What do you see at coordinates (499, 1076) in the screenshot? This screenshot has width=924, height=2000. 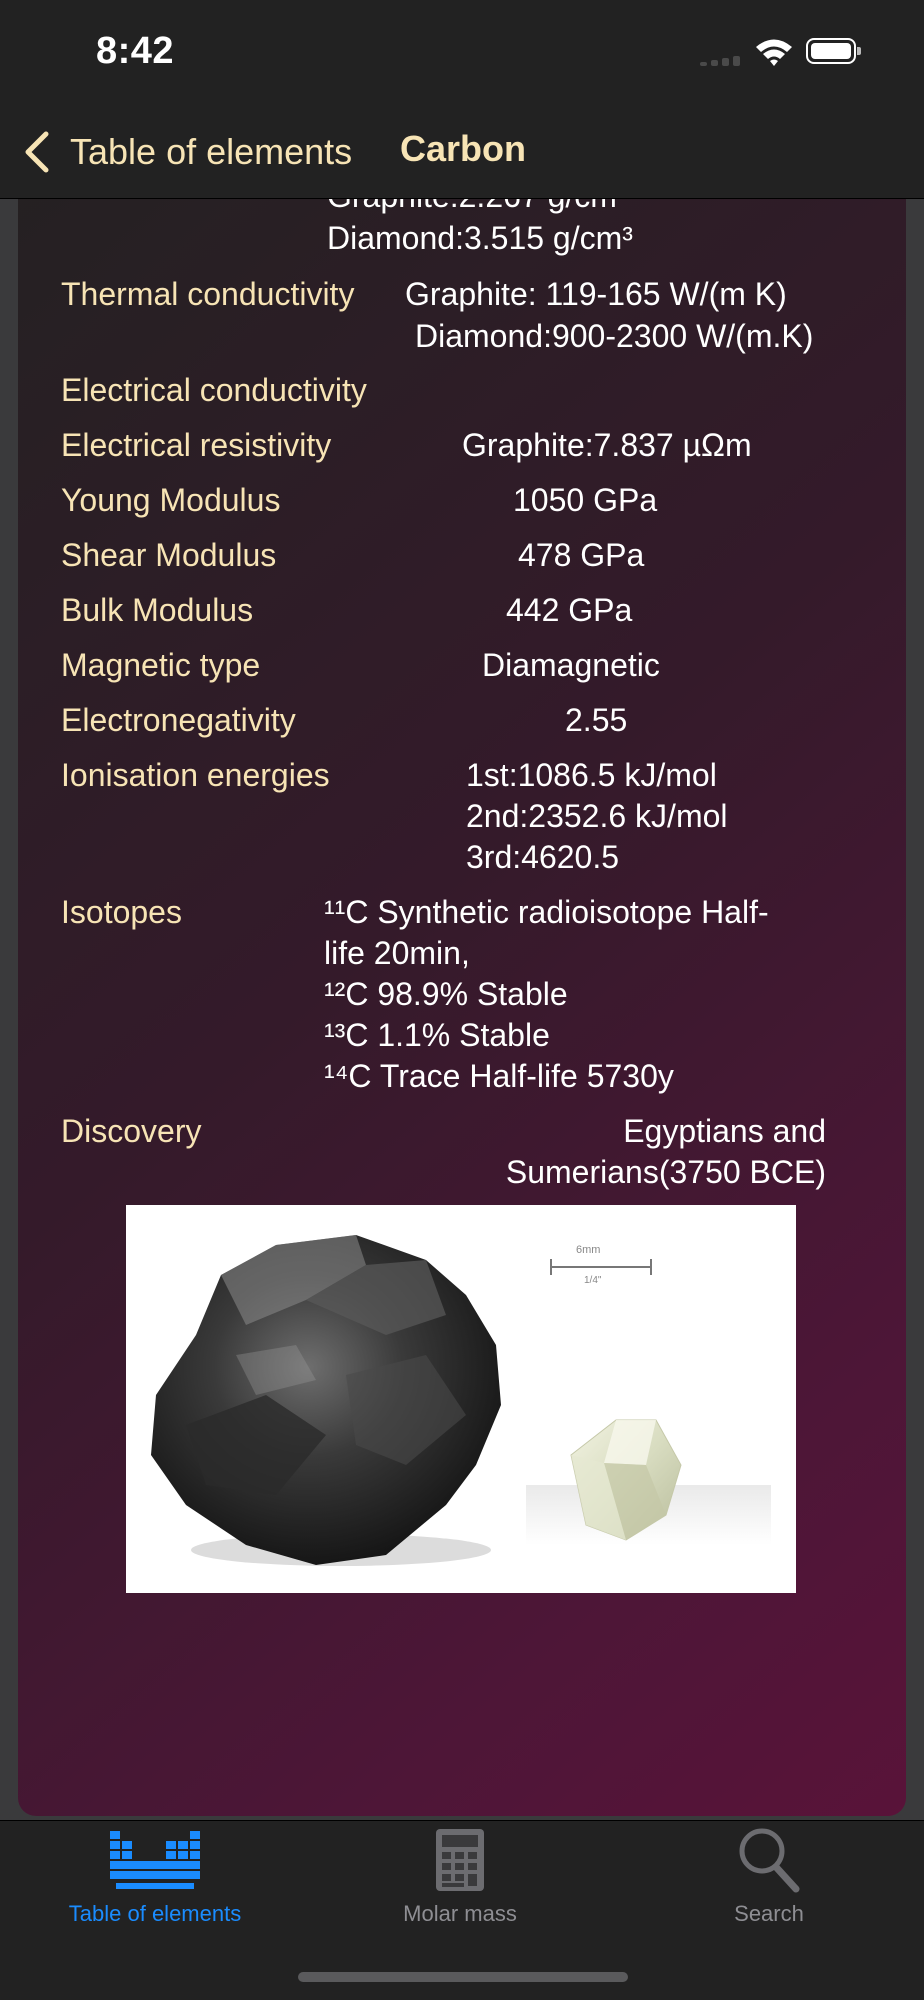 I see `isotope-c14: ¹⁴C Trace Half-life 5730y` at bounding box center [499, 1076].